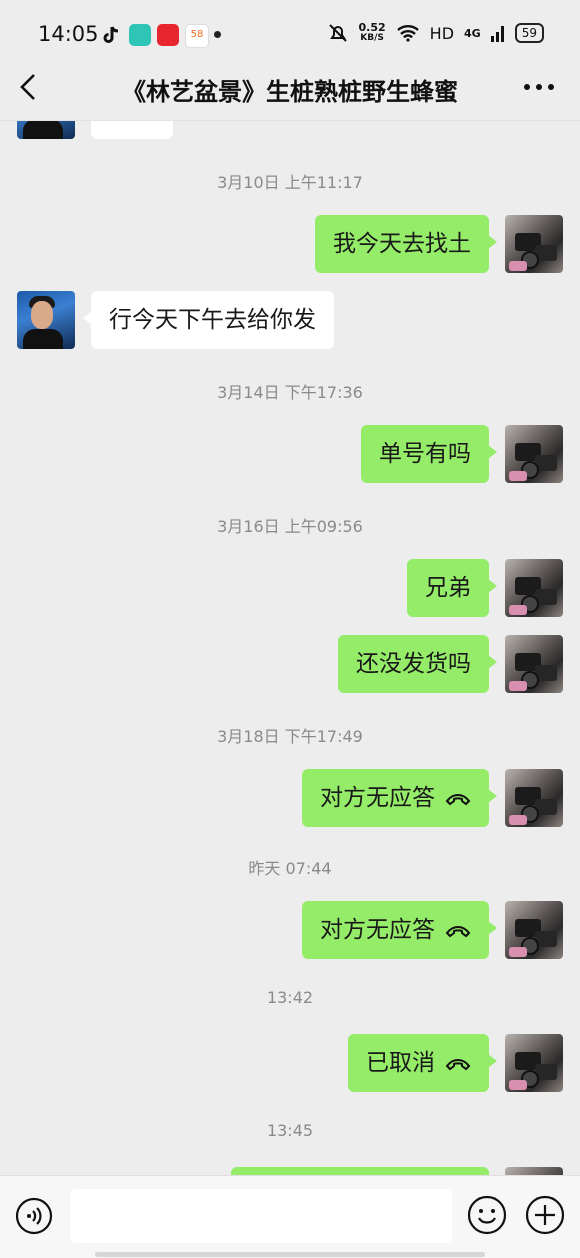 The width and height of the screenshot is (580, 1258). I want to click on battery-indicator: 59, so click(529, 33).